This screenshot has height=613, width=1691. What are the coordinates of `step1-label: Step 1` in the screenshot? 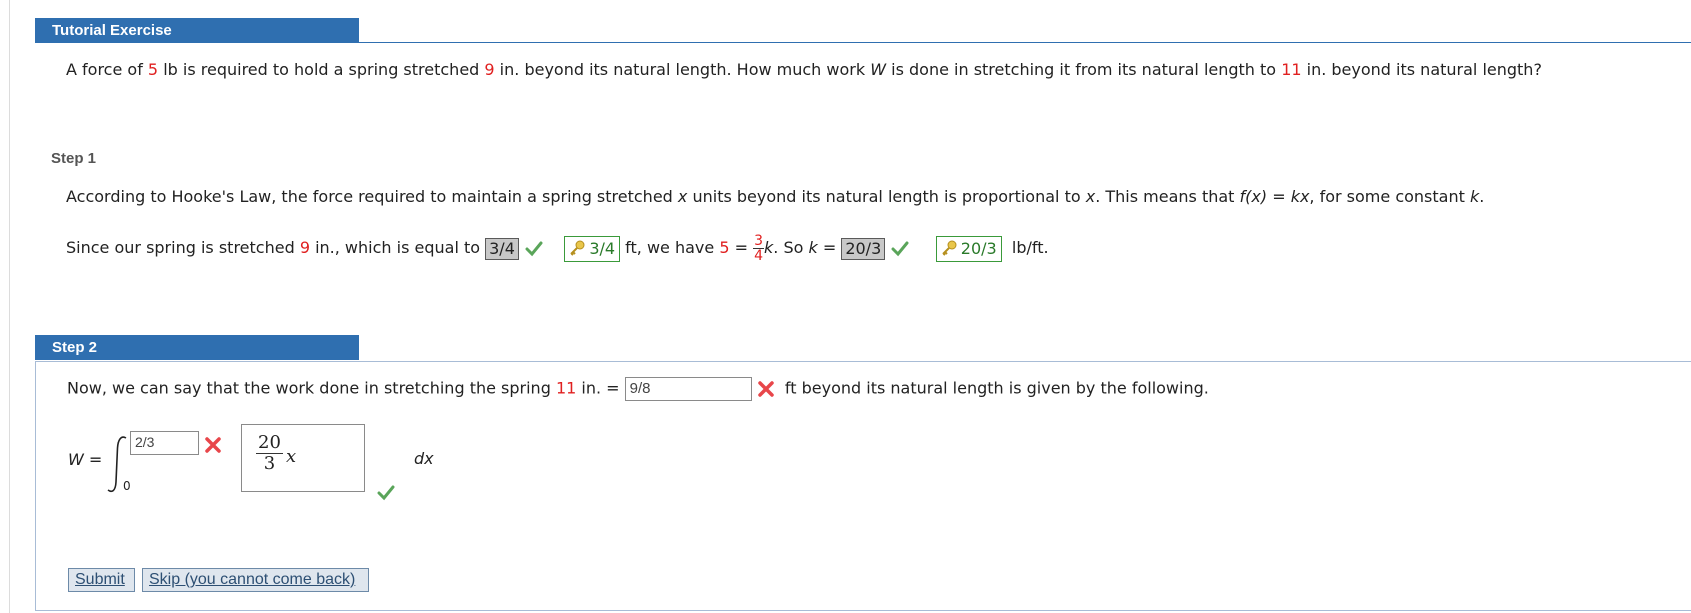 It's located at (74, 158).